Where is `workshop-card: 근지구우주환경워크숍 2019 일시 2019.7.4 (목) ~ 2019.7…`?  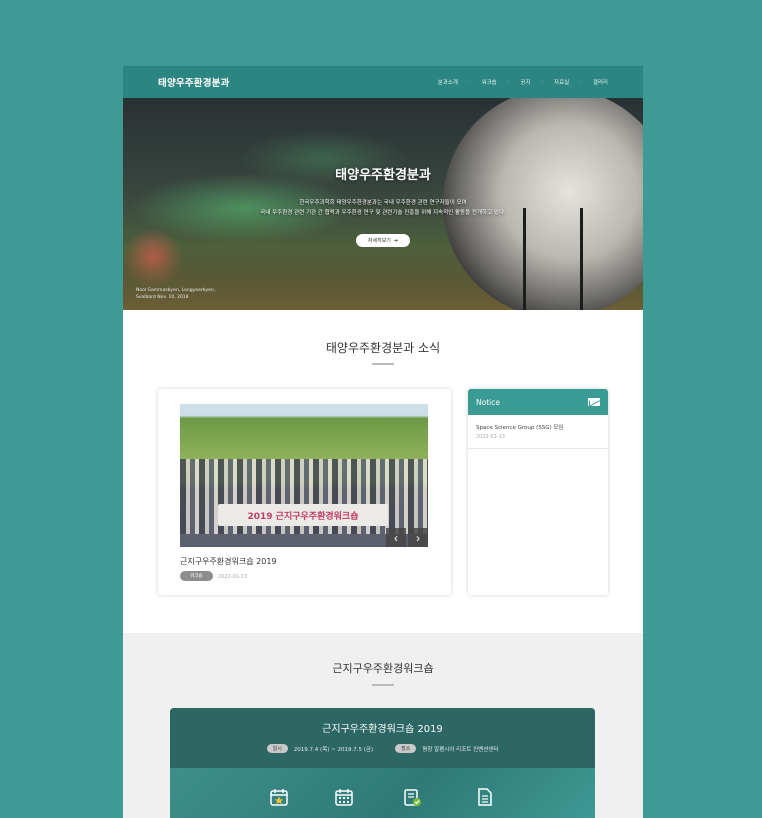 workshop-card: 근지구우주환경워크숍 2019 일시 2019.7.4 (목) ~ 2019.7… is located at coordinates (382, 763).